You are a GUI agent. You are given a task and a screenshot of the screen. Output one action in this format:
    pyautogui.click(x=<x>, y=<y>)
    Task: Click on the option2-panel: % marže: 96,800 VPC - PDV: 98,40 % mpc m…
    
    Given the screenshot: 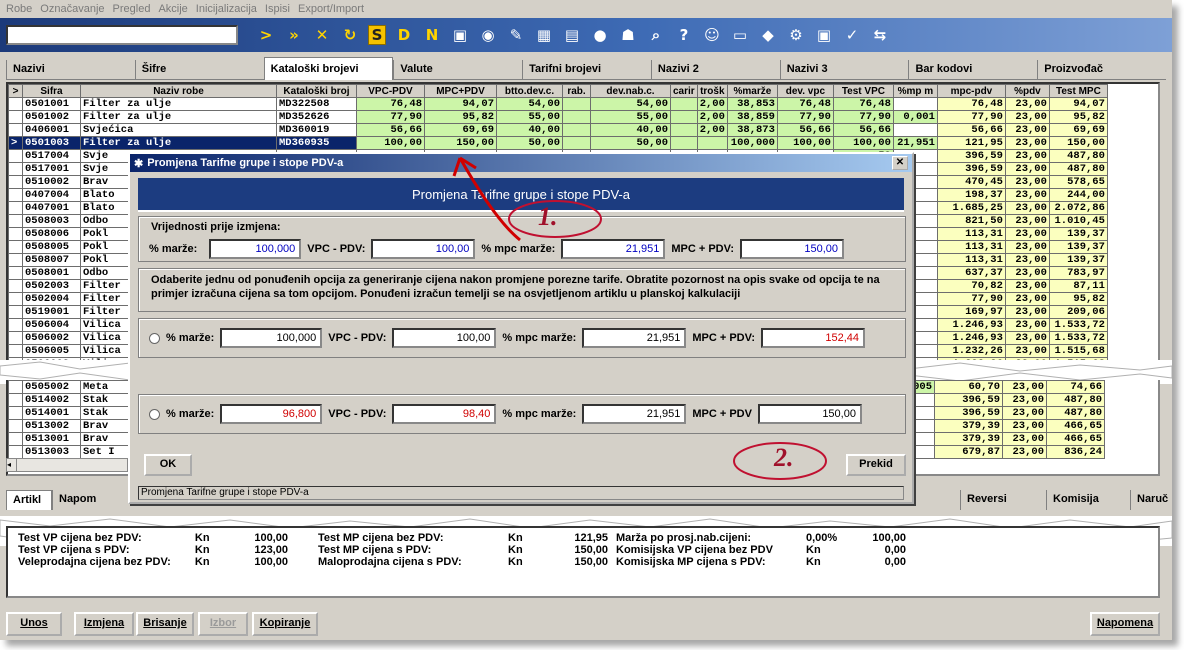 What is the action you would take?
    pyautogui.click(x=522, y=414)
    